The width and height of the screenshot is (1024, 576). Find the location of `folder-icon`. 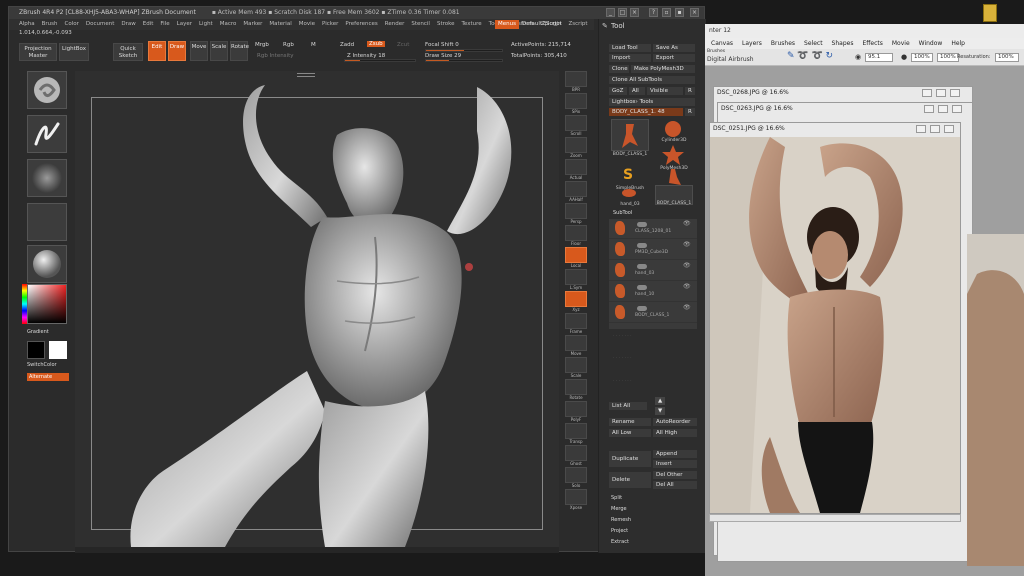

folder-icon is located at coordinates (990, 13).